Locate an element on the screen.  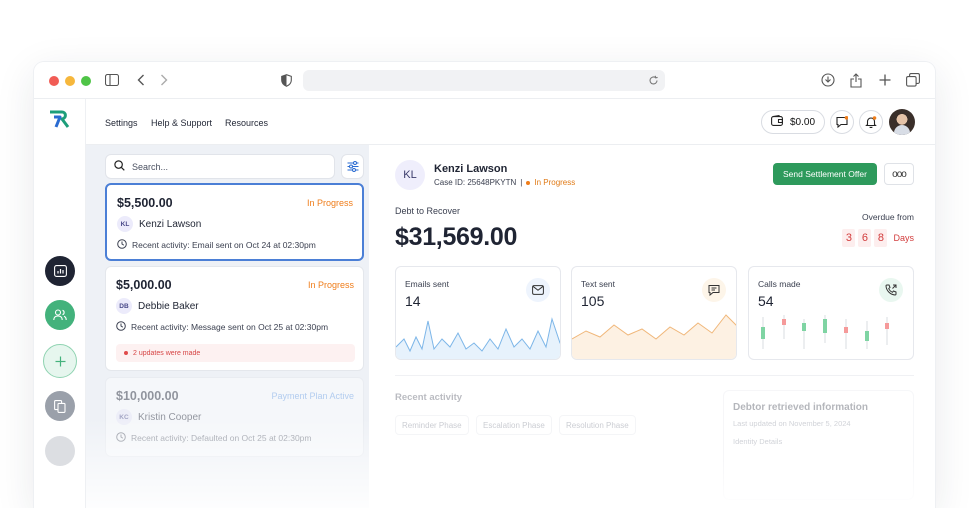
privacy-shield-icon is located at coordinates (286, 80).